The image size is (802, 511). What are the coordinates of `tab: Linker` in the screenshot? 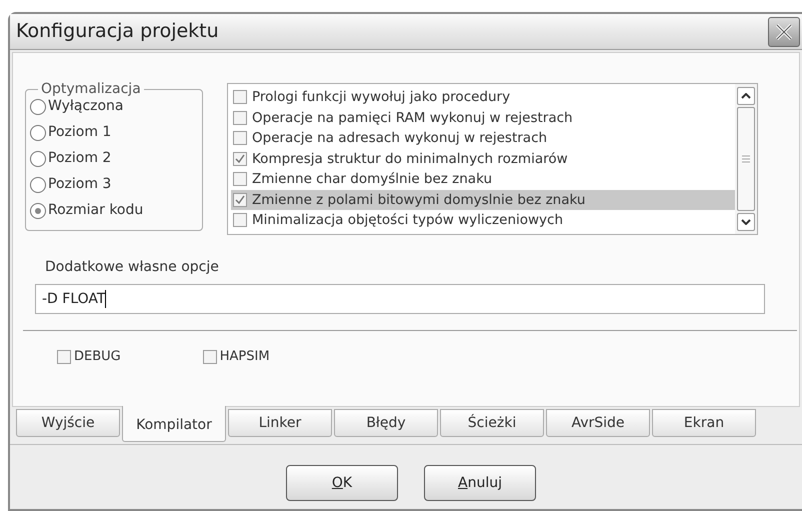 It's located at (280, 423).